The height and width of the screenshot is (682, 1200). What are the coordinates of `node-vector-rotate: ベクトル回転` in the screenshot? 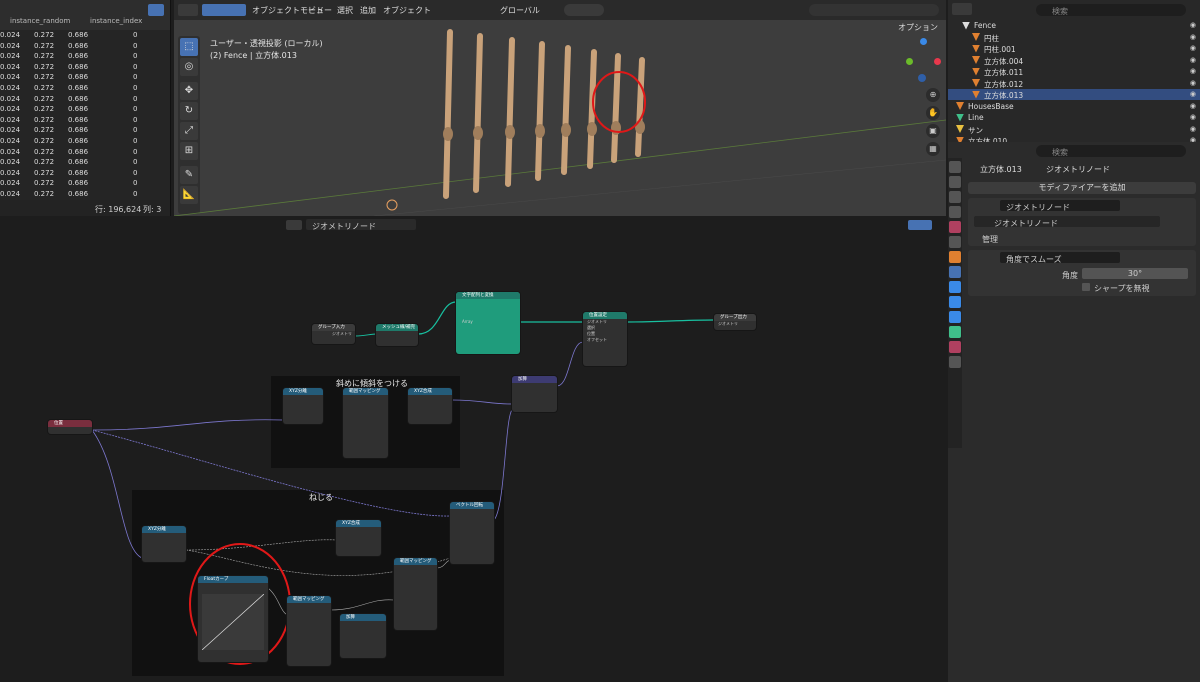 It's located at (472, 533).